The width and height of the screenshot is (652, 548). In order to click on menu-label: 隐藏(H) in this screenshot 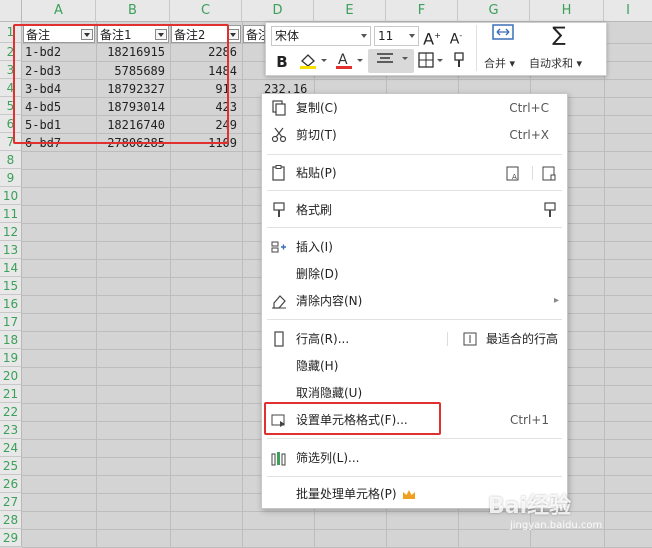, I will do `click(317, 366)`.